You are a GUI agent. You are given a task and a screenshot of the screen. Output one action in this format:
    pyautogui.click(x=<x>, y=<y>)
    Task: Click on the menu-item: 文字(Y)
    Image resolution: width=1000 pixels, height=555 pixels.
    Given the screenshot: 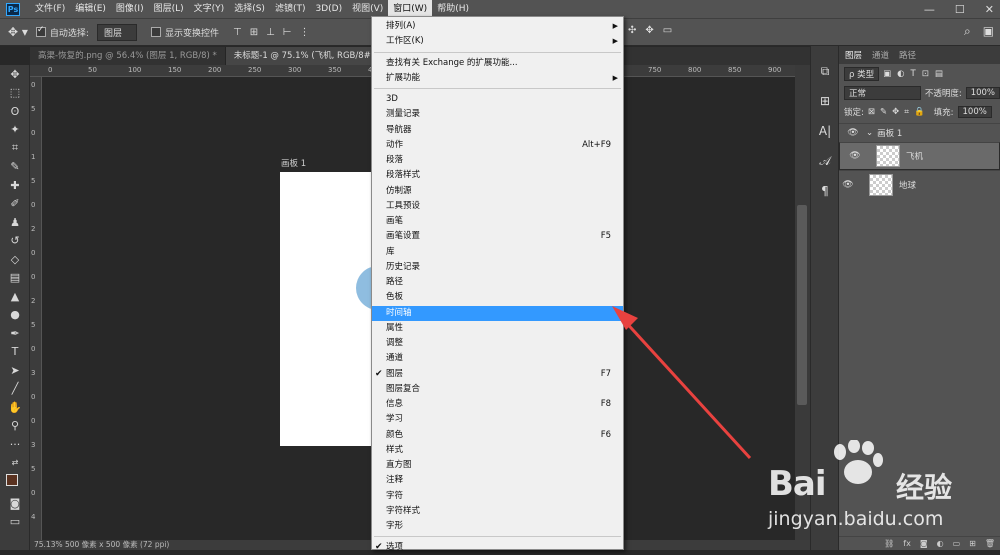 What is the action you would take?
    pyautogui.click(x=209, y=9)
    